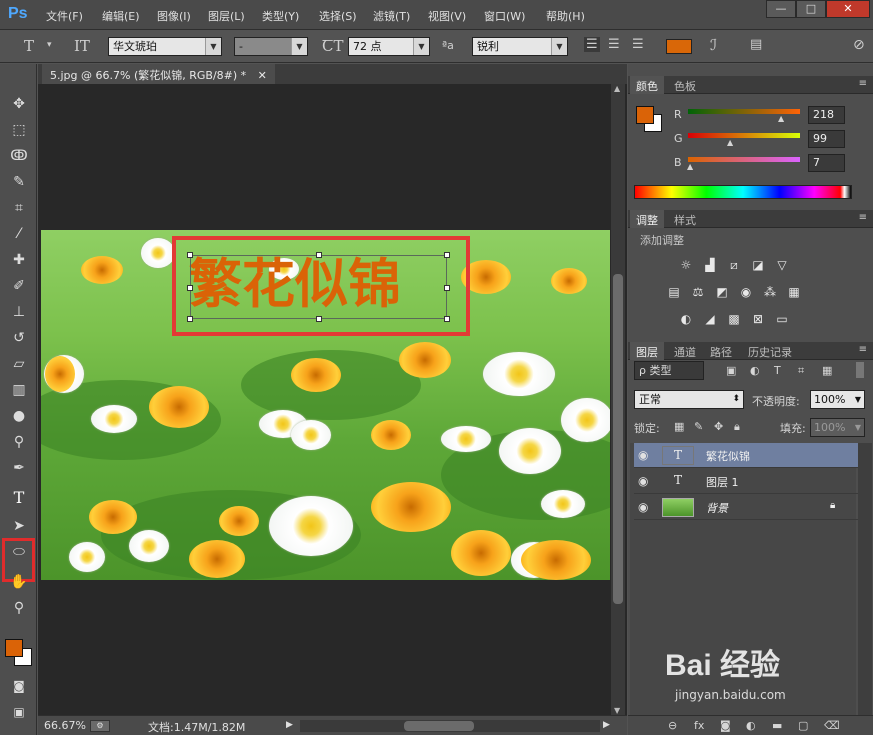 The image size is (873, 735). I want to click on anti-alias-select: 锐利 ▼, so click(520, 46).